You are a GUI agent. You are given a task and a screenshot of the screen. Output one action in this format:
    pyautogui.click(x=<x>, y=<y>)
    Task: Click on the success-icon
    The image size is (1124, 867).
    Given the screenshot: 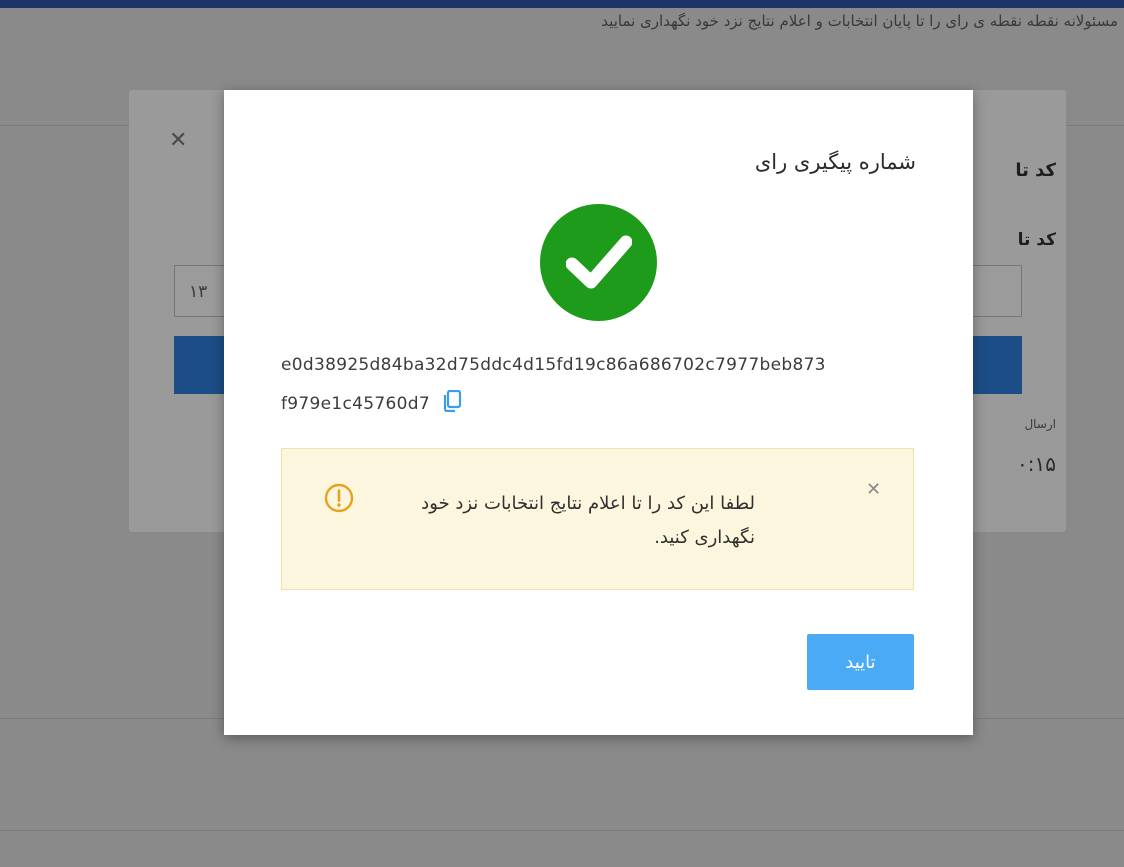 What is the action you would take?
    pyautogui.click(x=598, y=262)
    